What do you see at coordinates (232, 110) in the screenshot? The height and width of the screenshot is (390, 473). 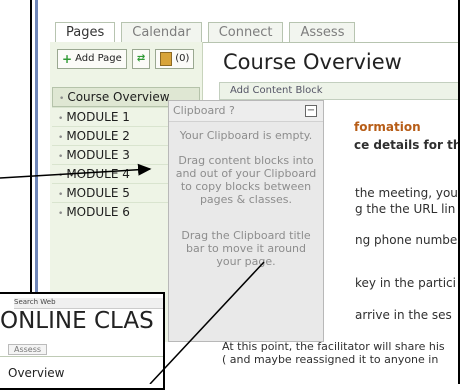 I see `help-icon: ?` at bounding box center [232, 110].